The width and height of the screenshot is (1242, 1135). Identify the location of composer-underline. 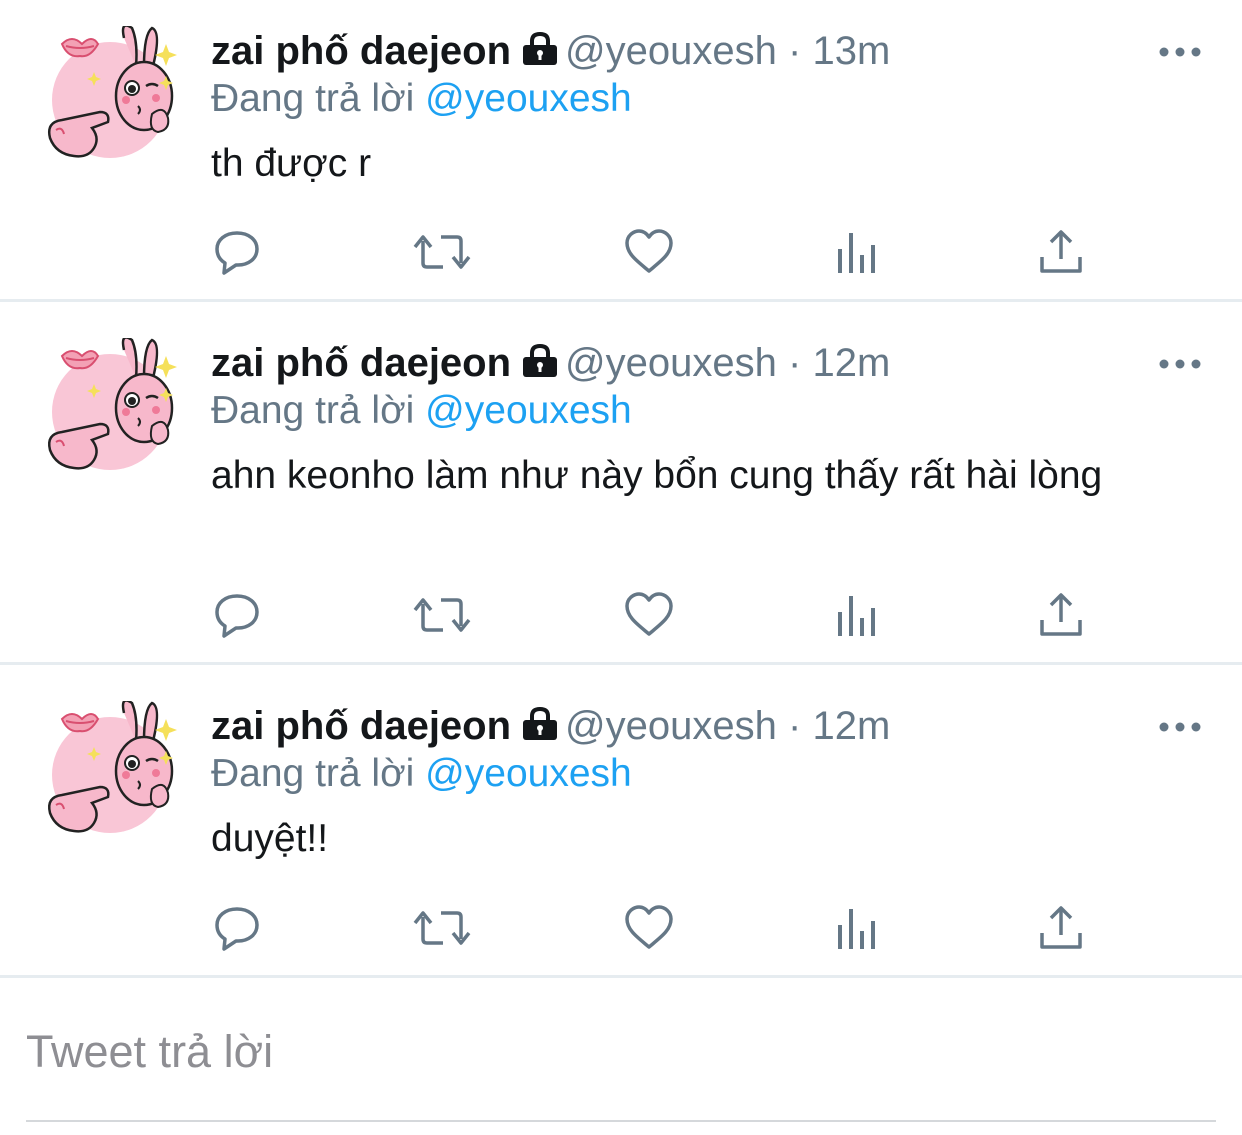
(621, 1121).